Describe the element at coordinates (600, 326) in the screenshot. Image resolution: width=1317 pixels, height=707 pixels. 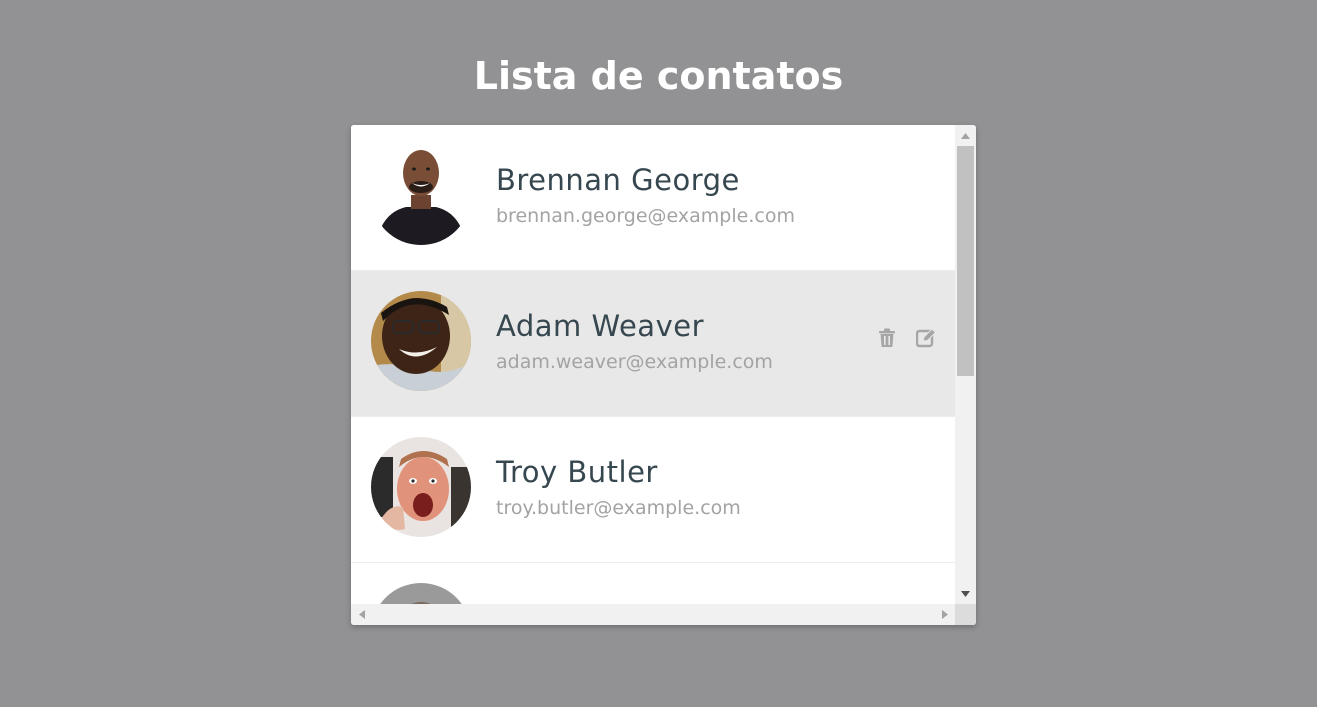
I see `contact-name: Adam Weaver` at that location.